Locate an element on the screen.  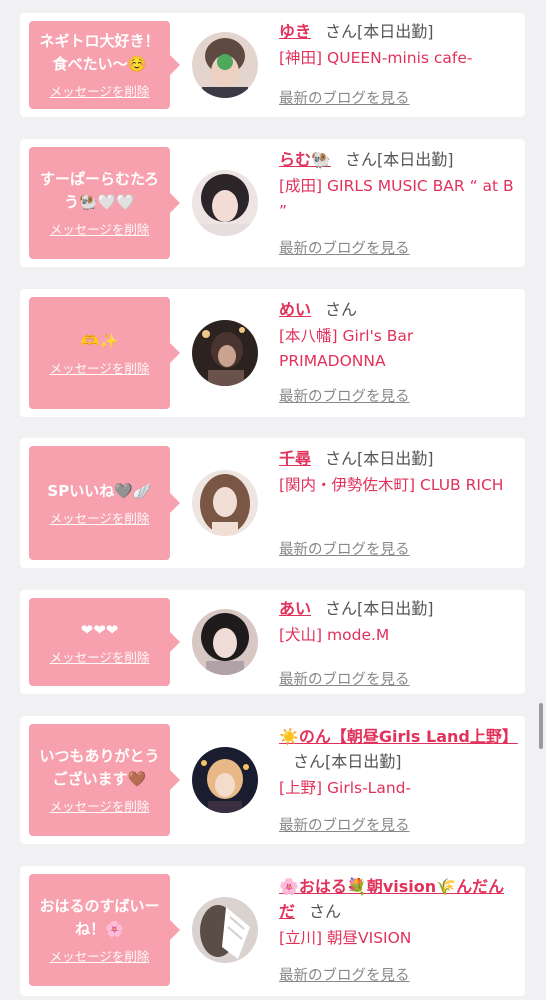
sender-name: めい is located at coordinates (295, 309).